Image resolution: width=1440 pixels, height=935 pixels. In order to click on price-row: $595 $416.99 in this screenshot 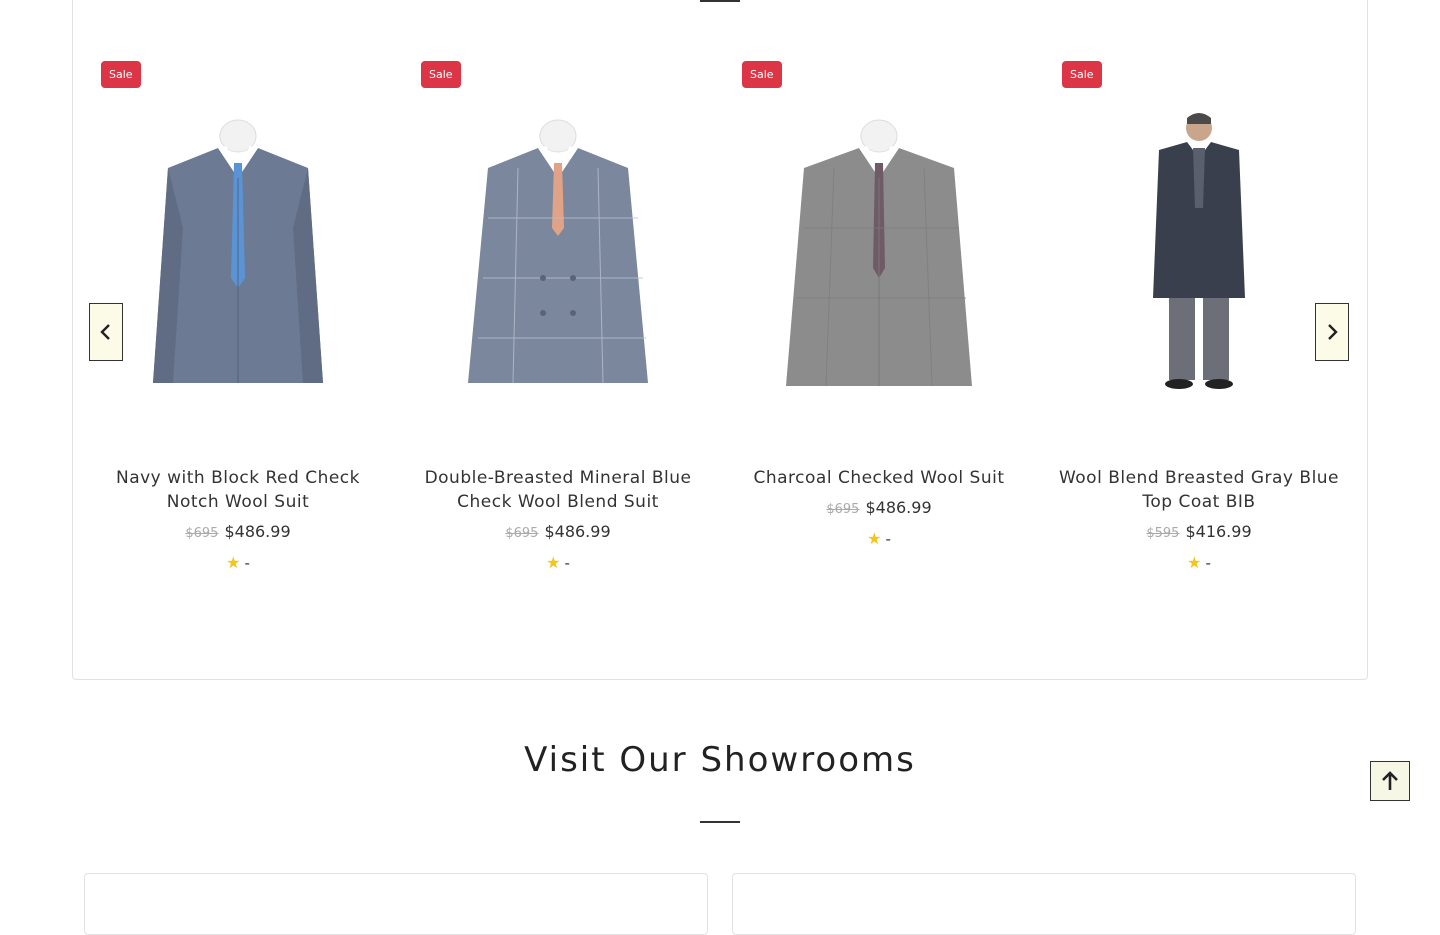, I will do `click(1199, 531)`.